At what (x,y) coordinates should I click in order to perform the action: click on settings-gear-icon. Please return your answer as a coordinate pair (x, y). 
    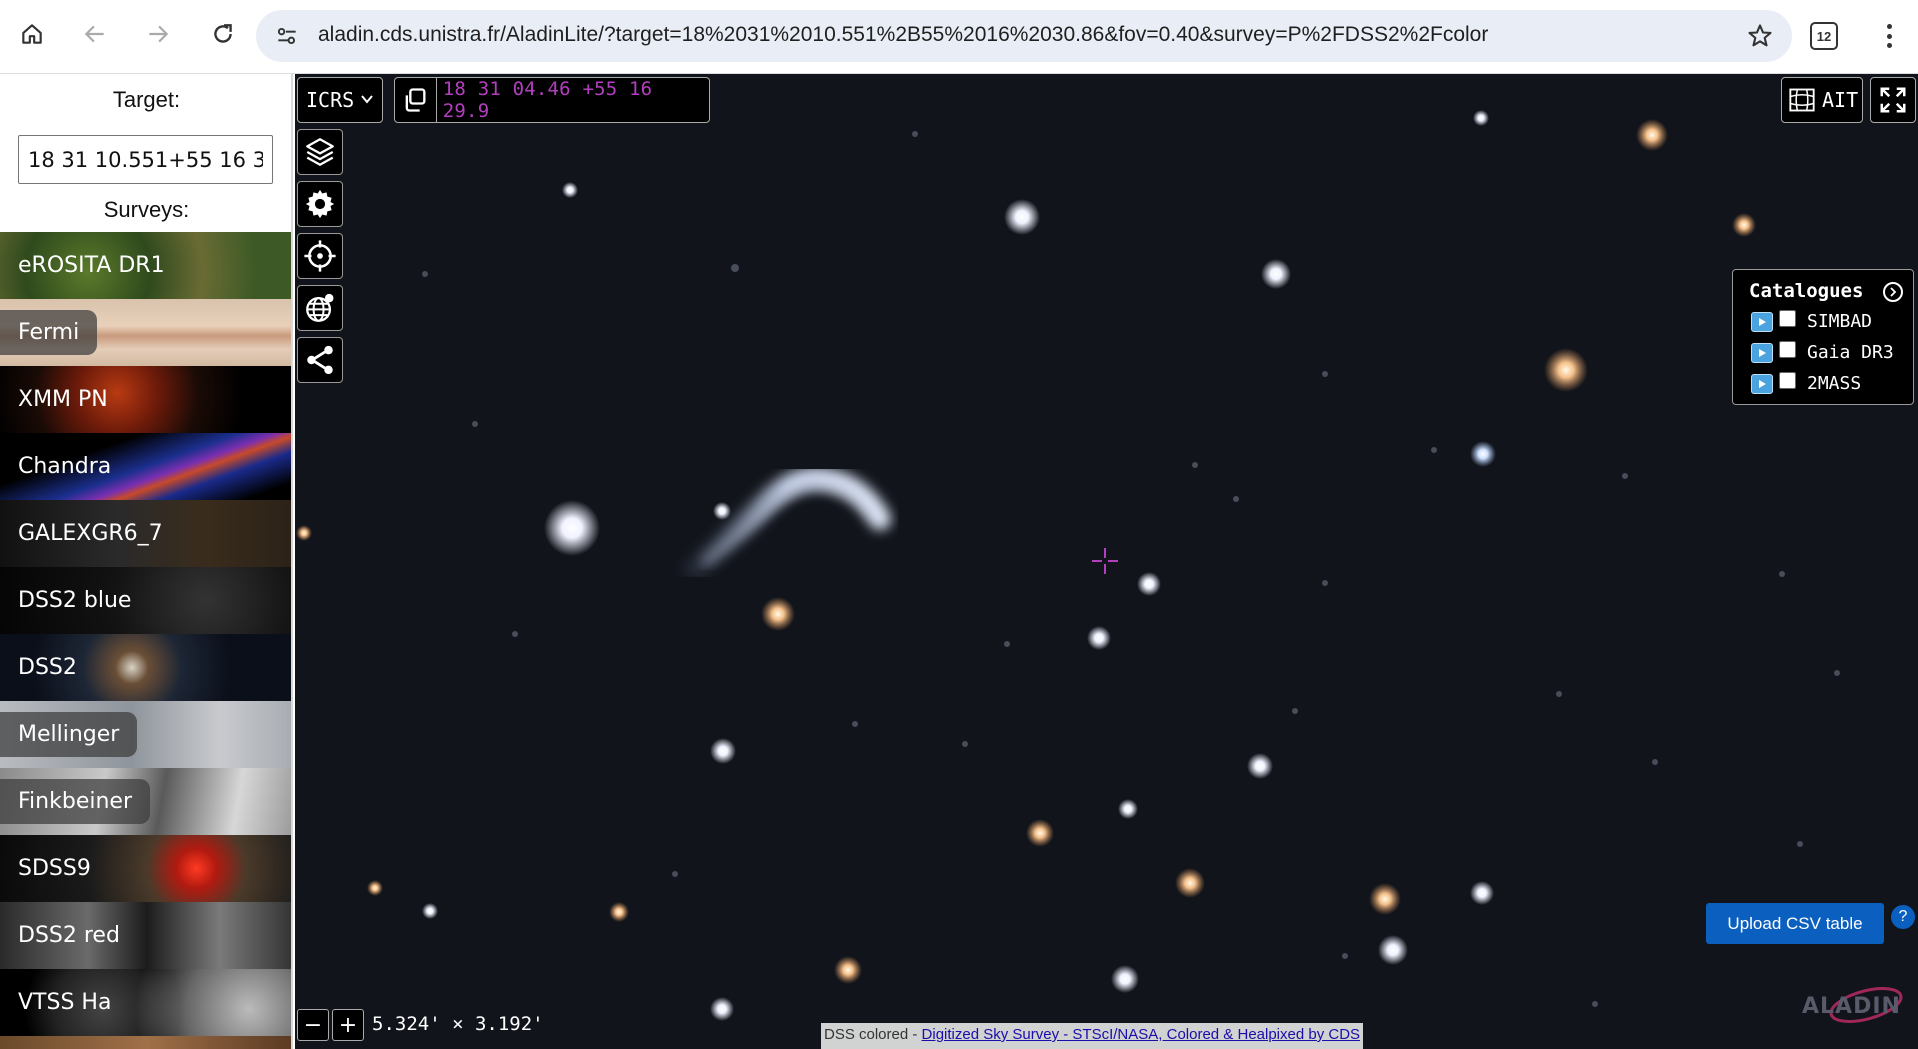
    Looking at the image, I should click on (320, 204).